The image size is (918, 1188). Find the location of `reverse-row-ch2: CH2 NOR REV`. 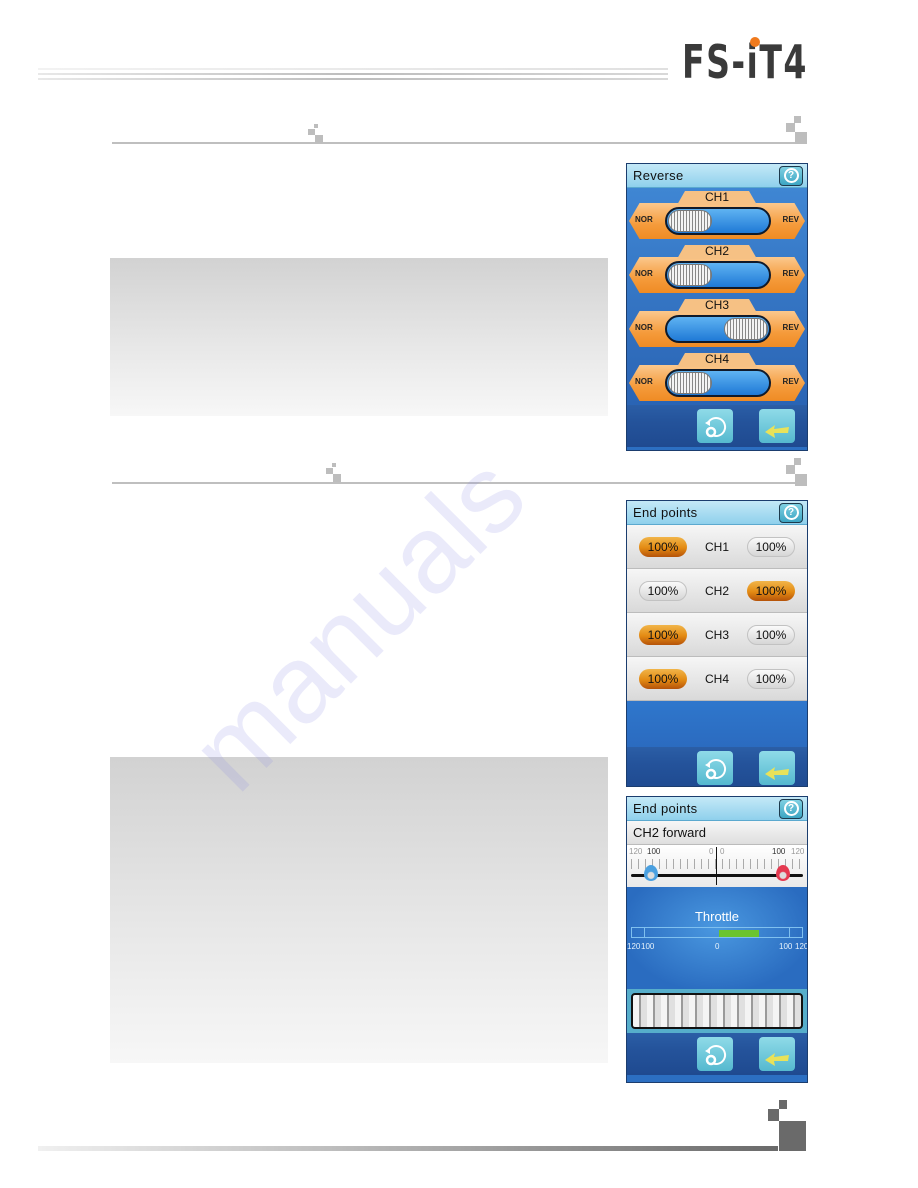

reverse-row-ch2: CH2 NOR REV is located at coordinates (717, 270).